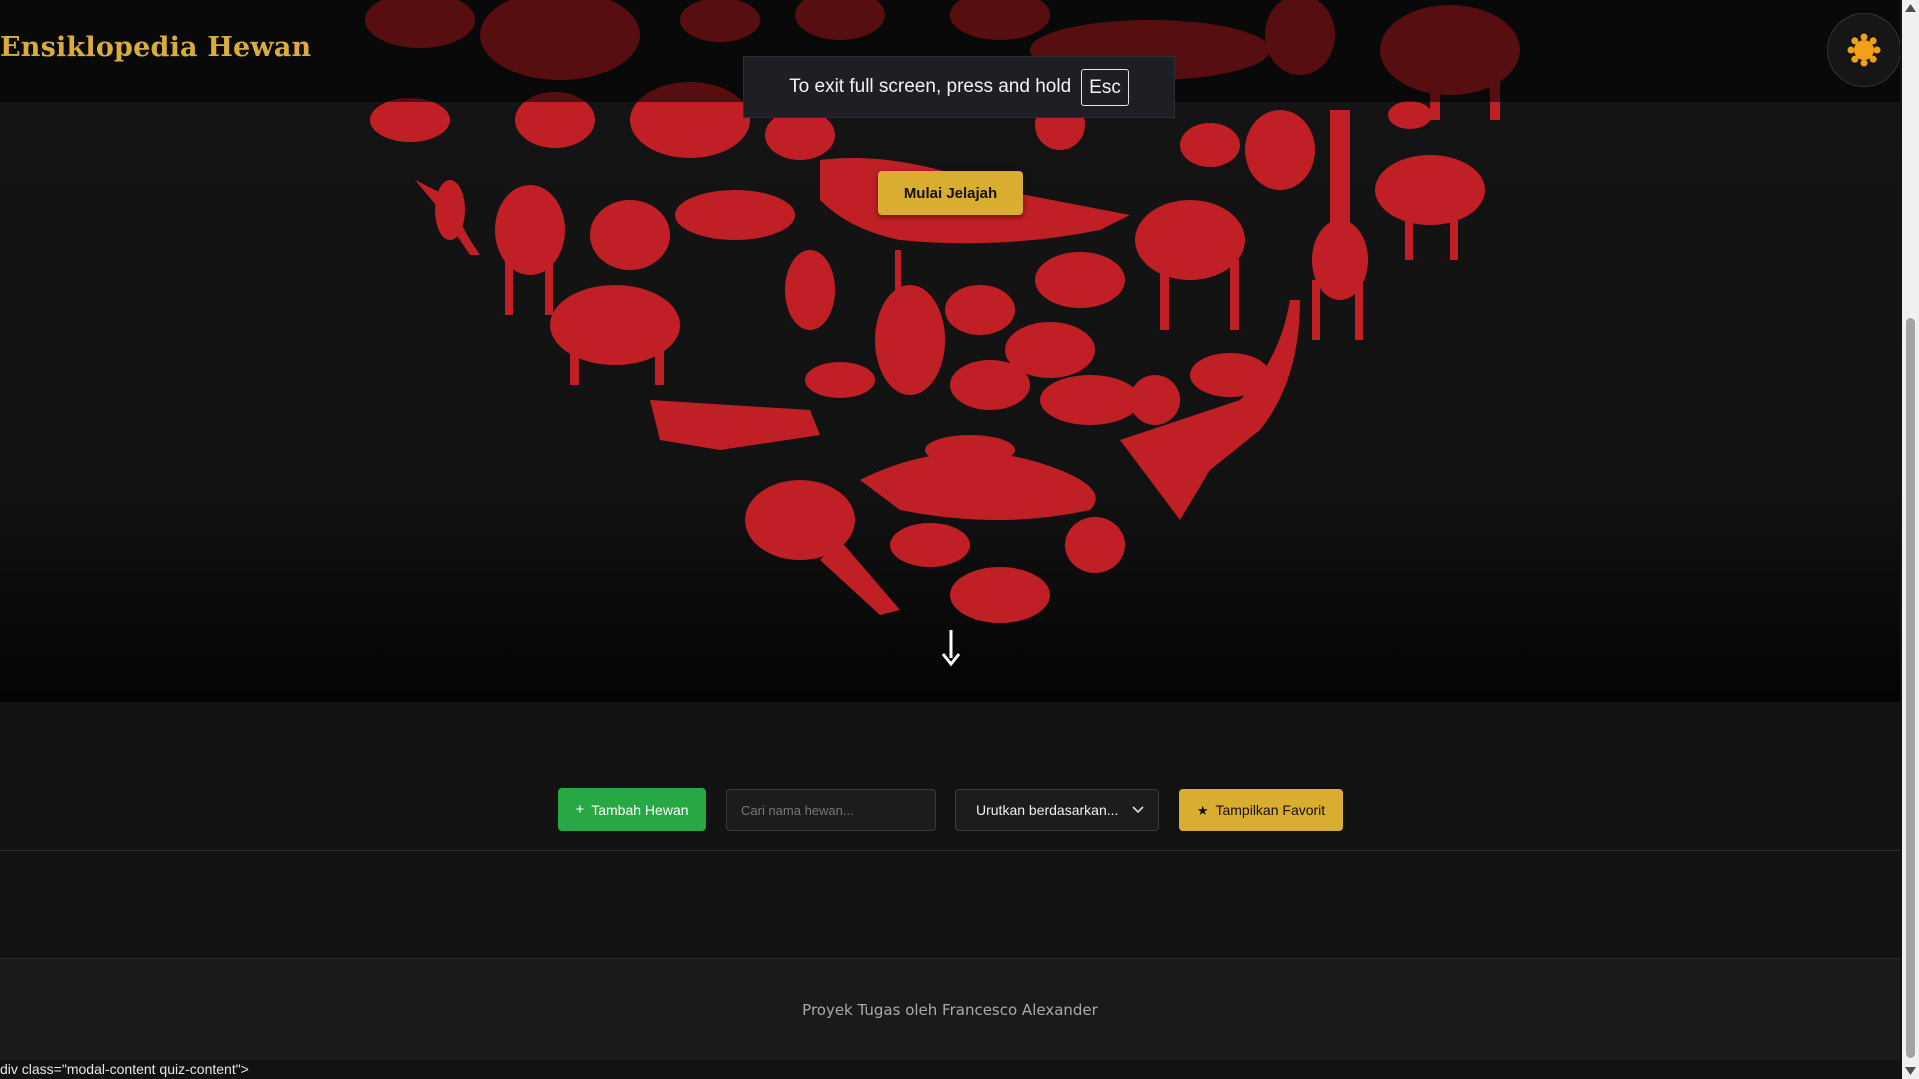 This screenshot has width=1919, height=1079. I want to click on toolbar-row, so click(950, 776).